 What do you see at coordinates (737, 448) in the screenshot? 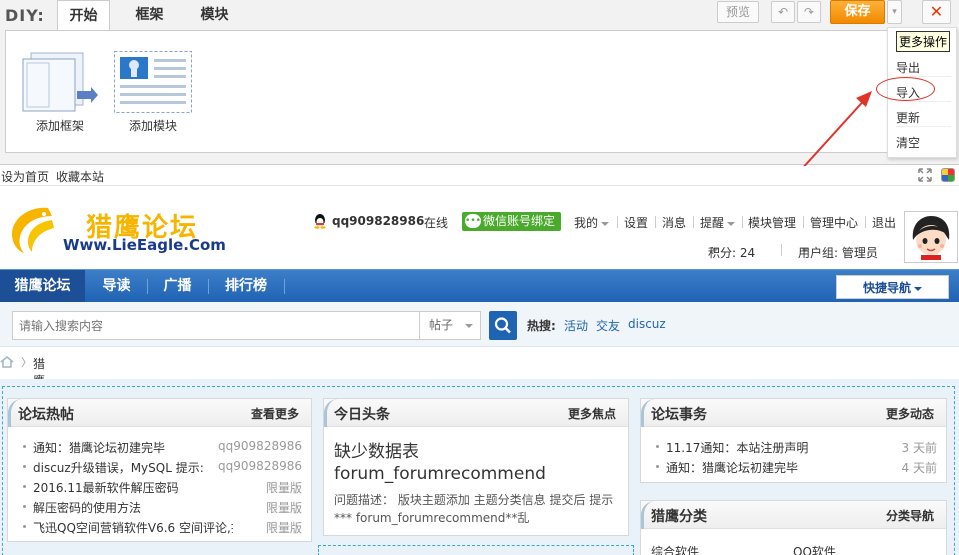
I see `post-title: 11.17通知：本站注册声明` at bounding box center [737, 448].